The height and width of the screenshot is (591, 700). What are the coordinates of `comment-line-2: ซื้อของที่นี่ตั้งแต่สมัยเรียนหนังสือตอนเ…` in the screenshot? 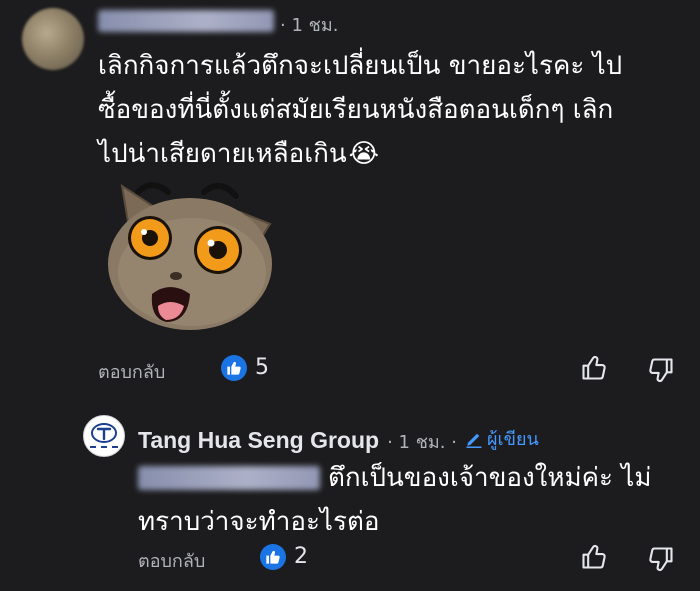 It's located at (356, 110).